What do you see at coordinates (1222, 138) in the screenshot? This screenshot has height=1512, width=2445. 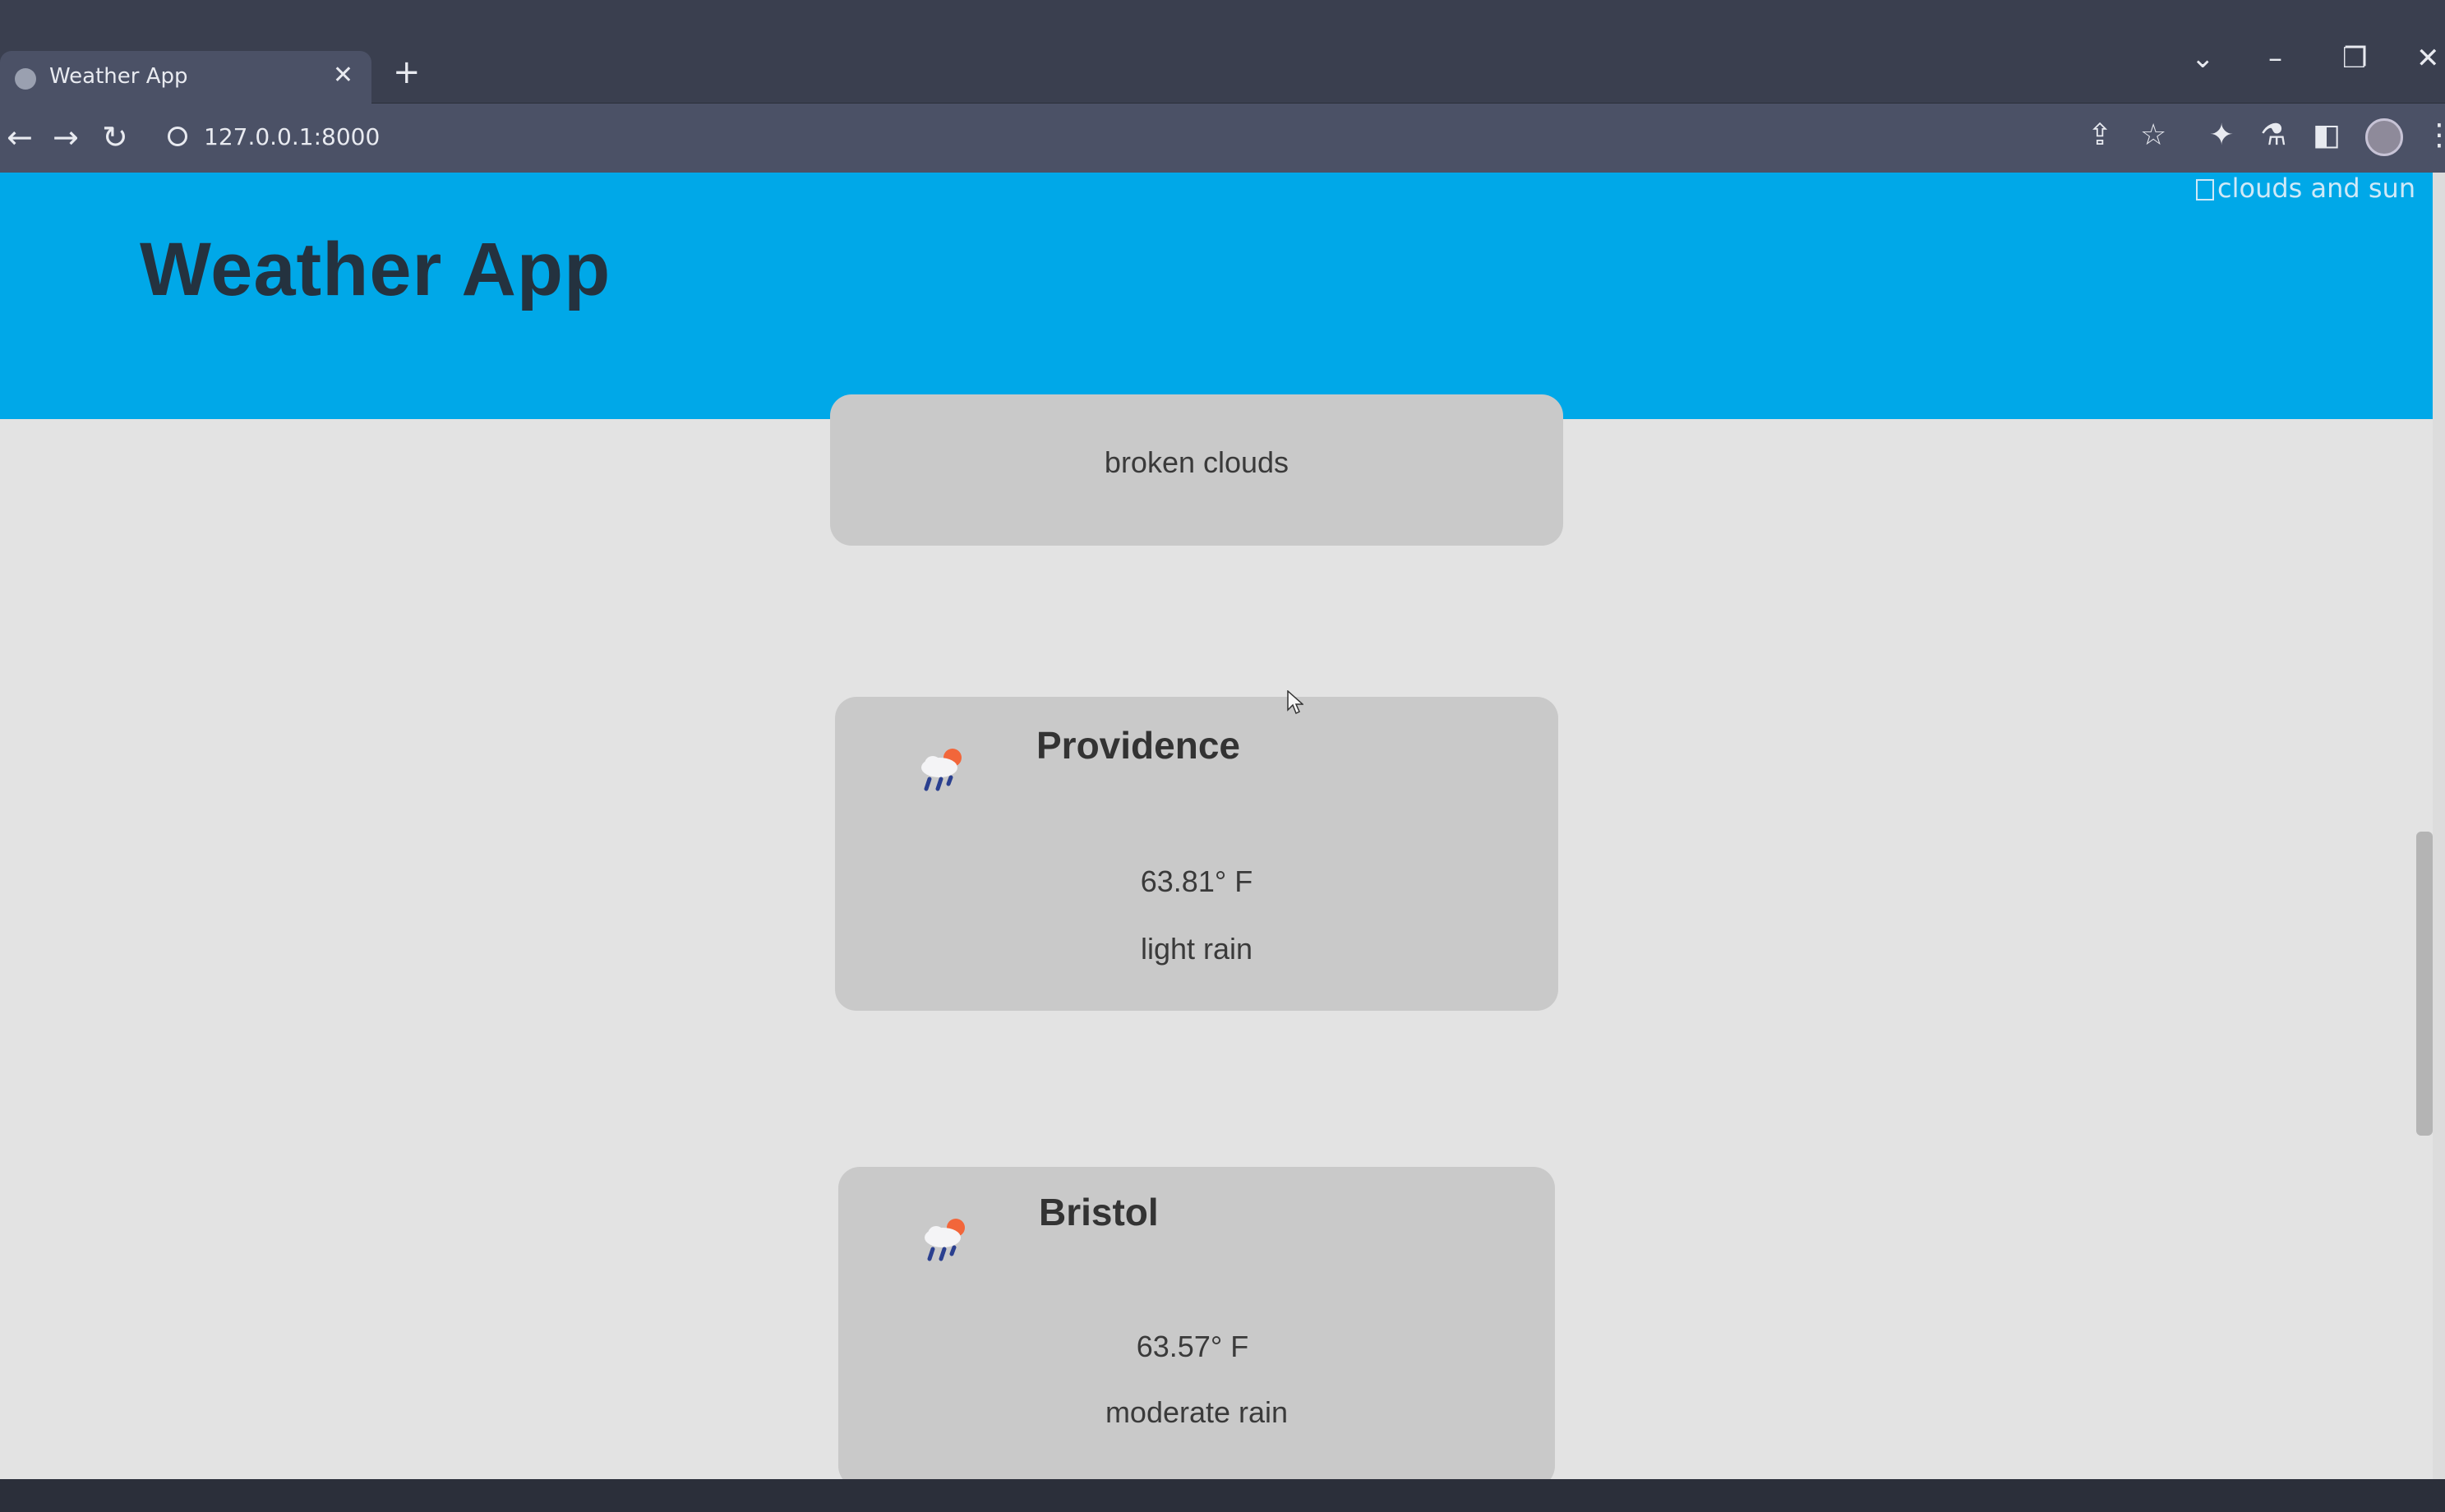 I see `browser-toolbar: ← → ↻ 127.0.0.1:8000 ⇪ ☆ ✦ ⚗ ◧ ⋮` at bounding box center [1222, 138].